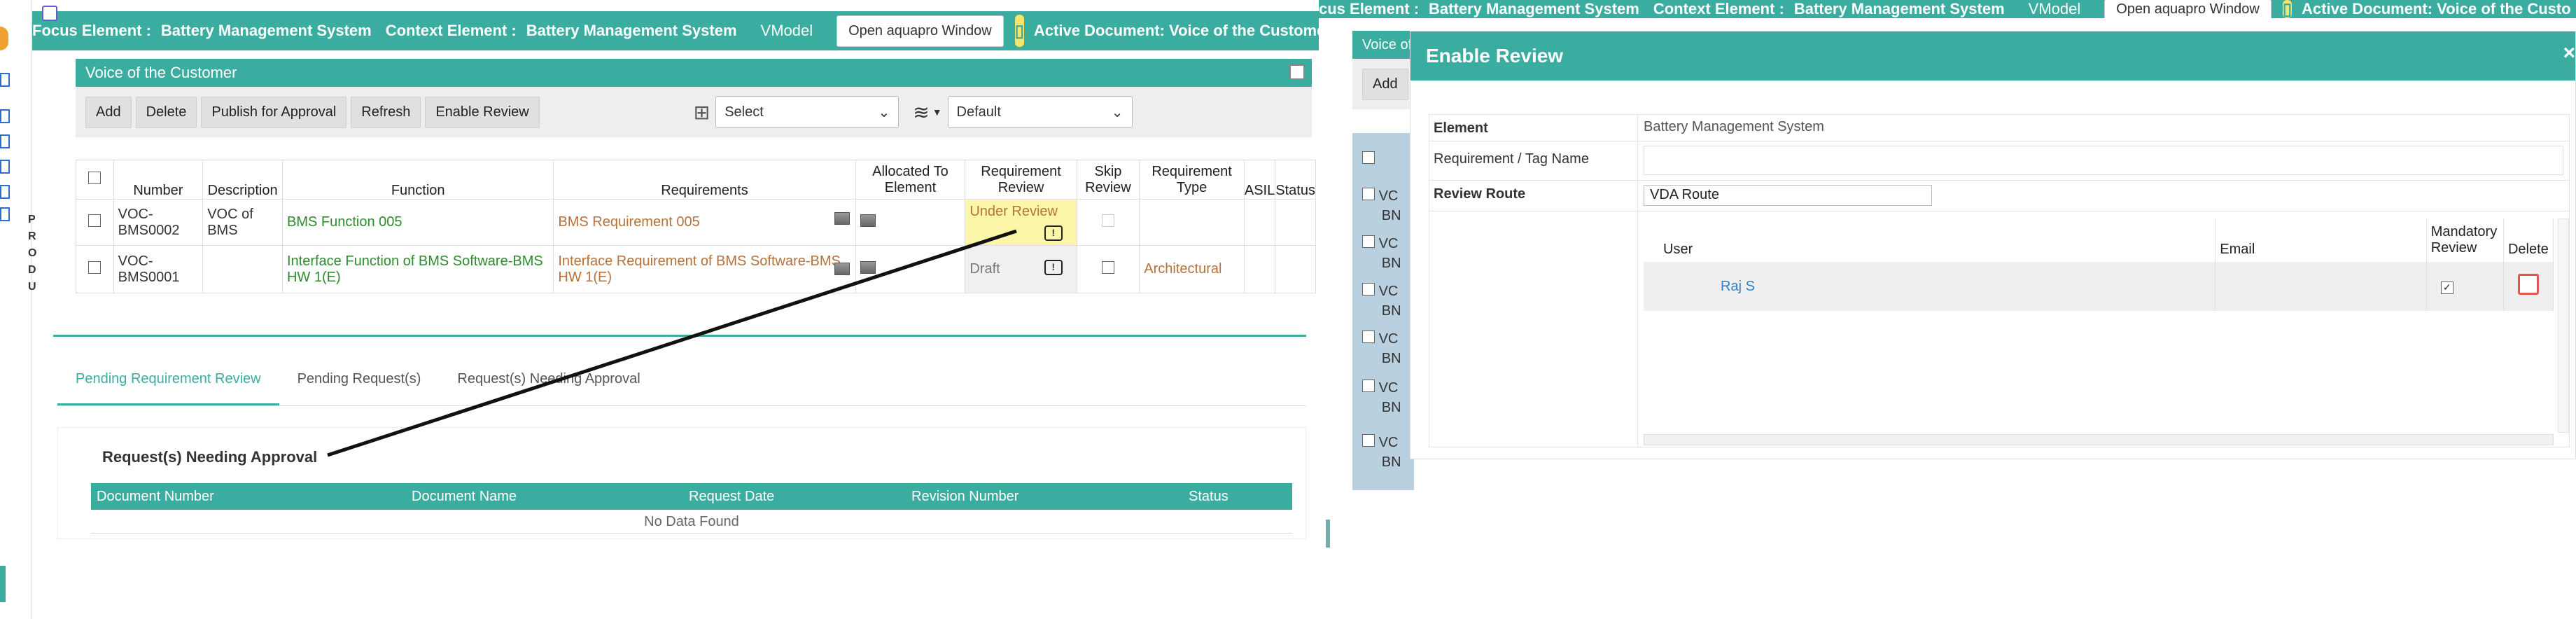 The width and height of the screenshot is (2576, 619). I want to click on tag-name-cell, so click(2103, 160).